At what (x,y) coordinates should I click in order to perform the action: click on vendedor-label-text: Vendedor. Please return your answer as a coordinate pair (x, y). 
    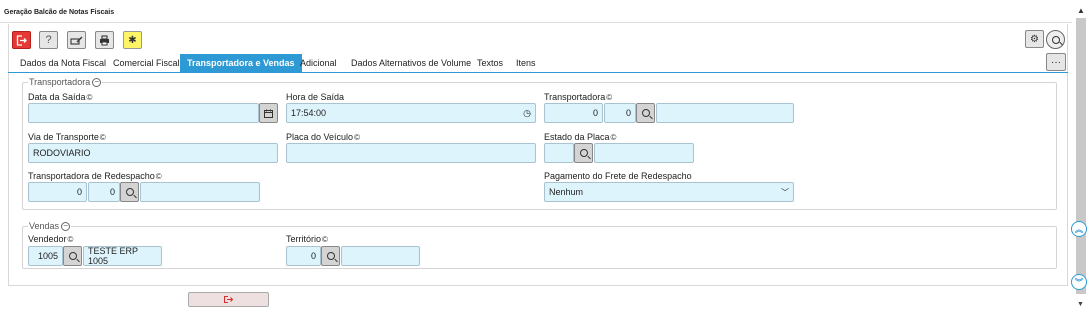
    Looking at the image, I should click on (47, 239).